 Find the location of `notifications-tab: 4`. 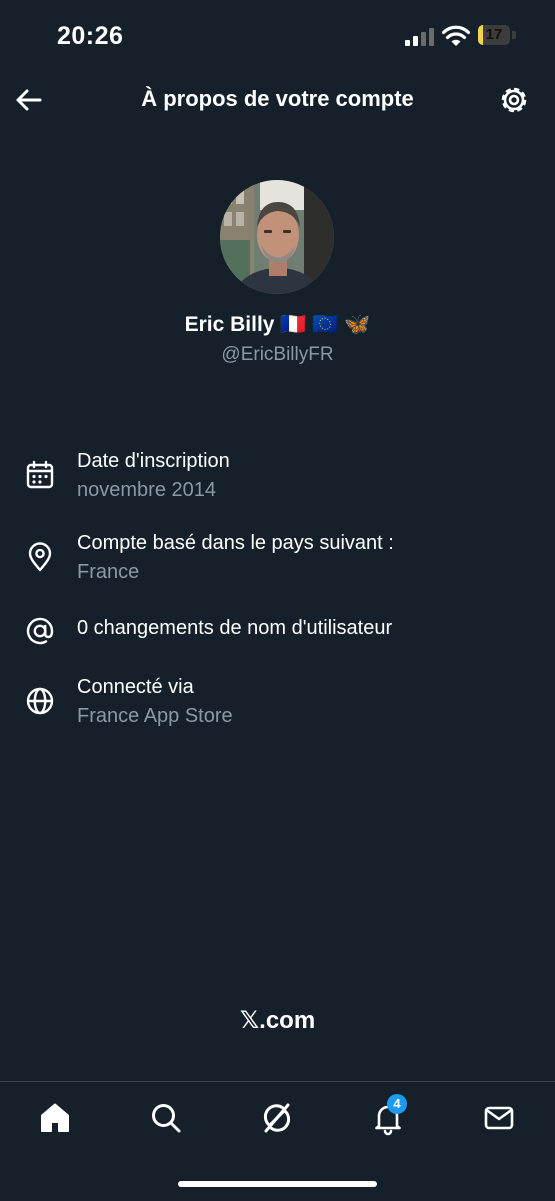

notifications-tab: 4 is located at coordinates (388, 1115).